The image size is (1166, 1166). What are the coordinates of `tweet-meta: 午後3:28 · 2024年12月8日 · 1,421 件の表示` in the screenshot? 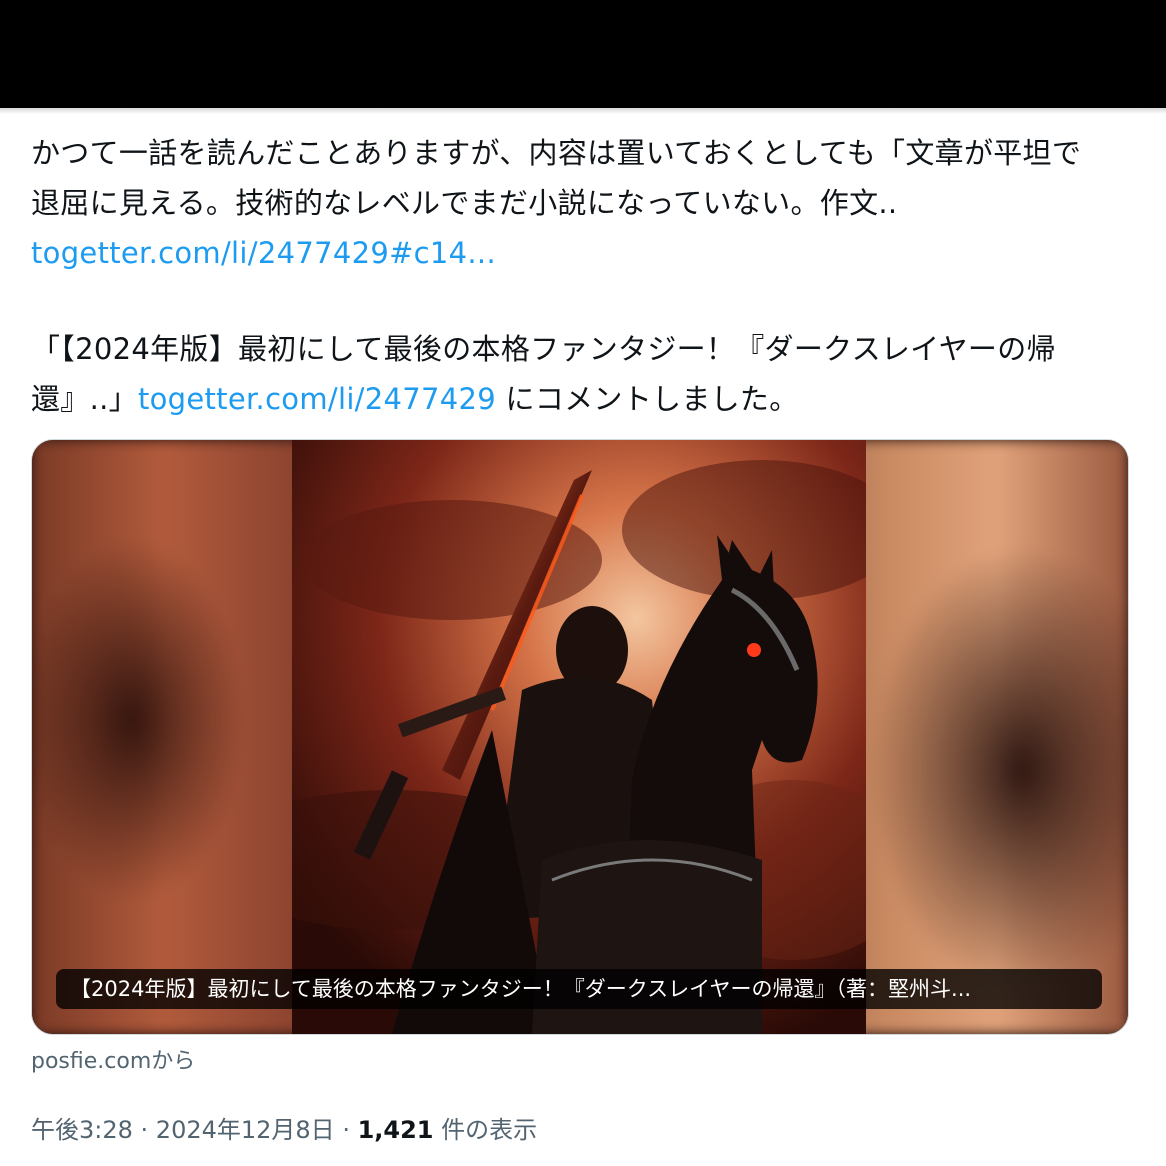 It's located at (284, 1127).